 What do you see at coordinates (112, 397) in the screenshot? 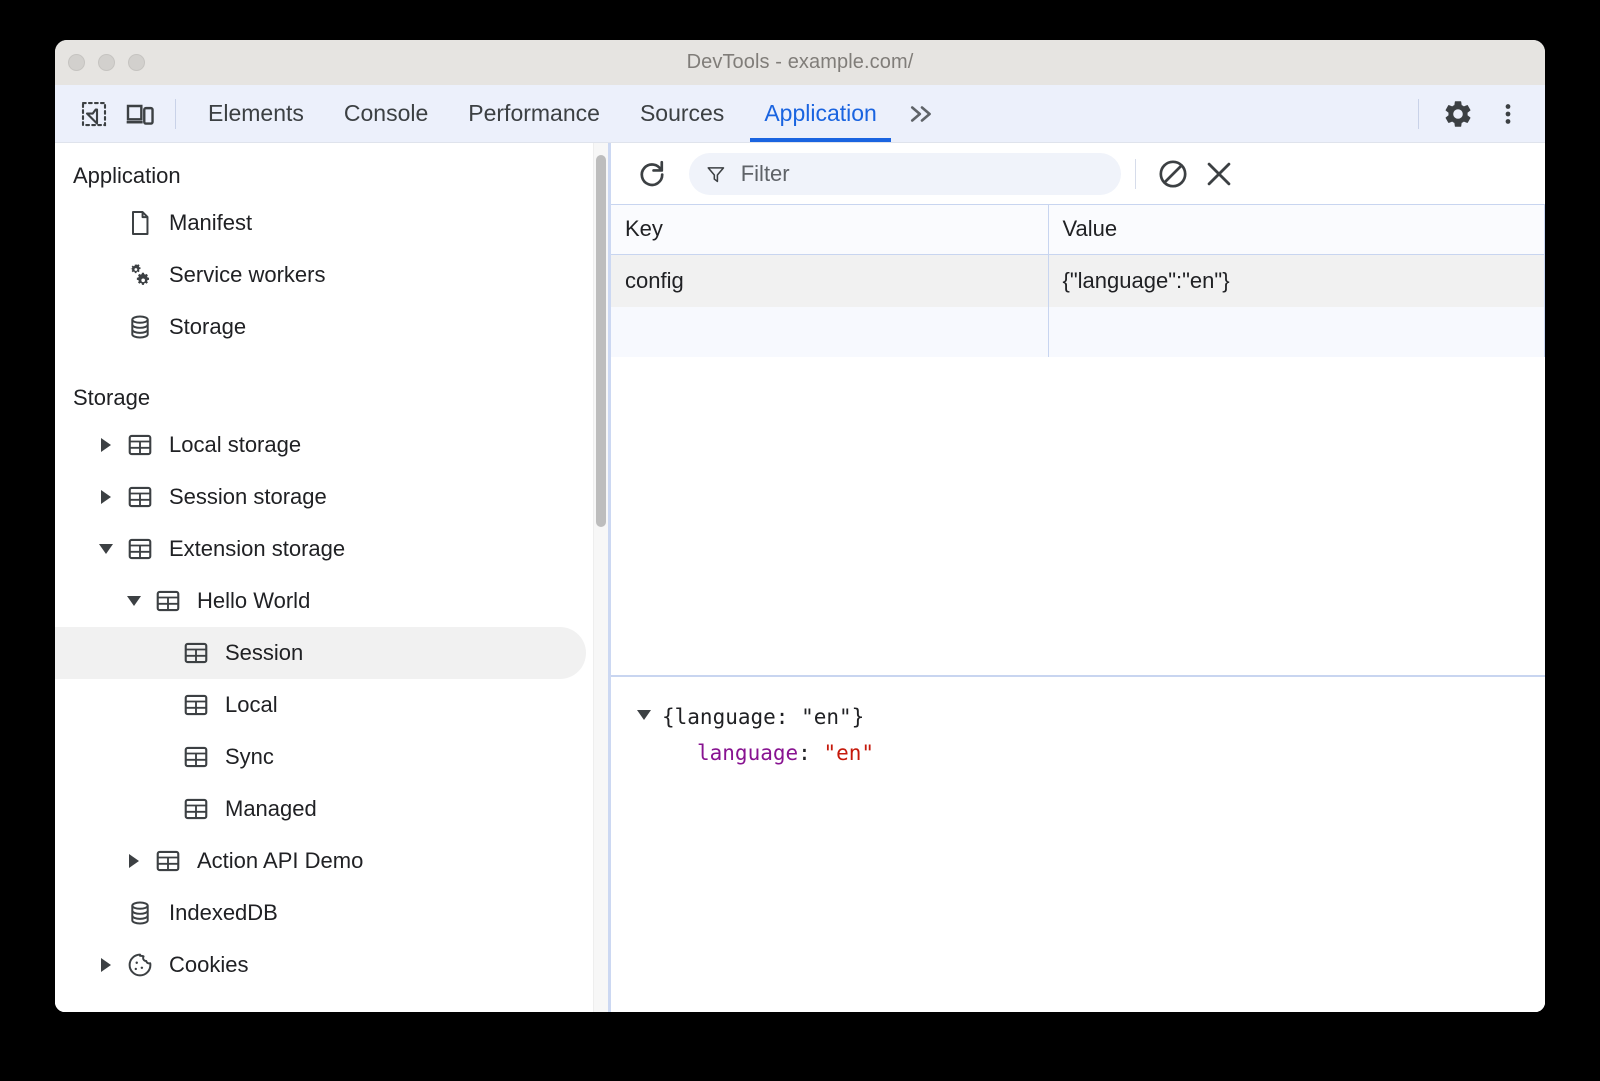
I see `sidebar-section-storage-title: Storage` at bounding box center [112, 397].